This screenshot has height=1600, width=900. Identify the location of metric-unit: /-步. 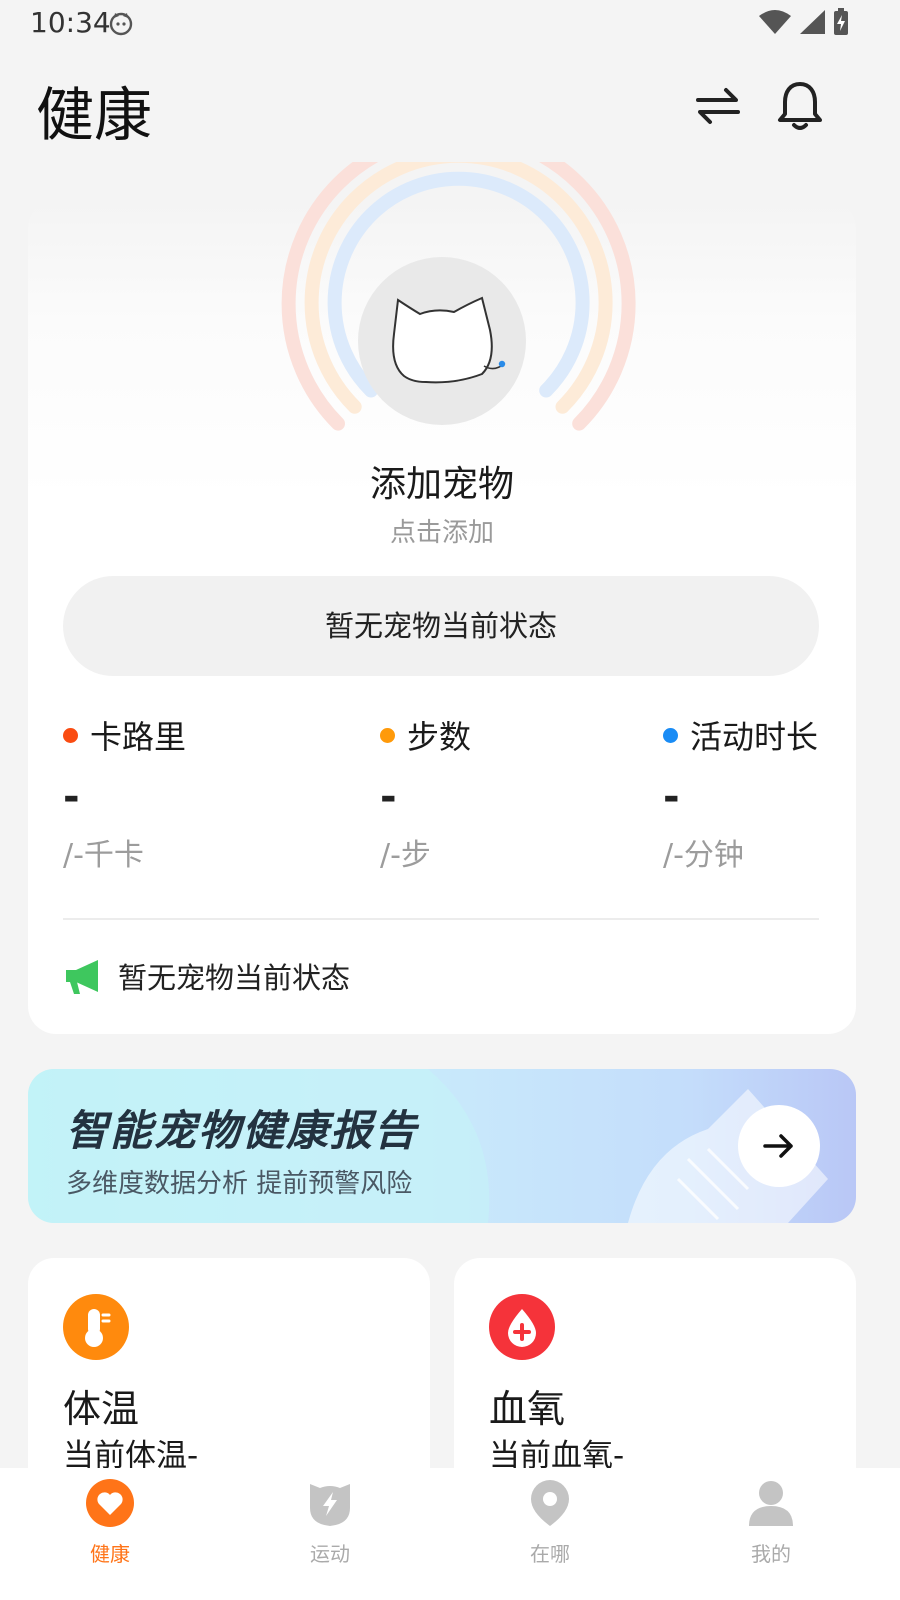
(405, 855).